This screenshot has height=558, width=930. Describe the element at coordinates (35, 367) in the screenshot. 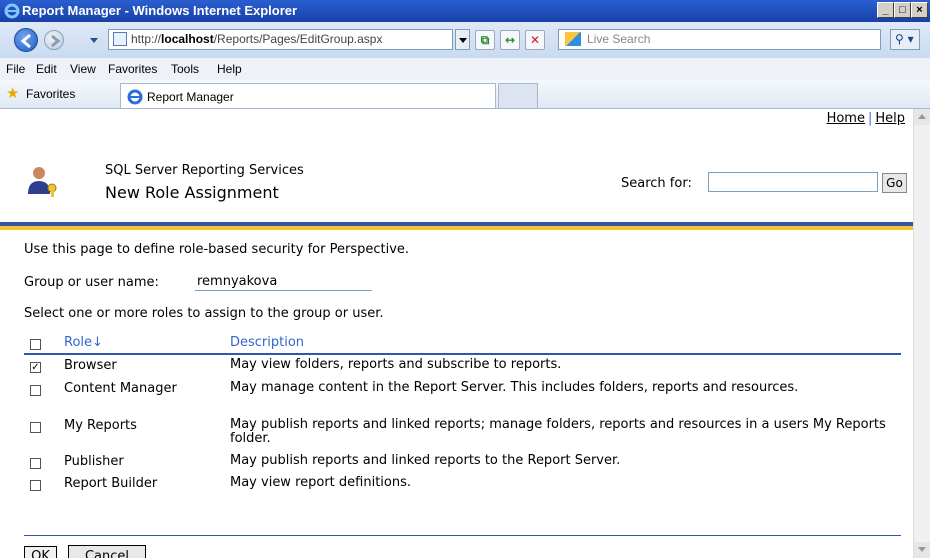

I see `role-checkbox-browser: ✓` at that location.